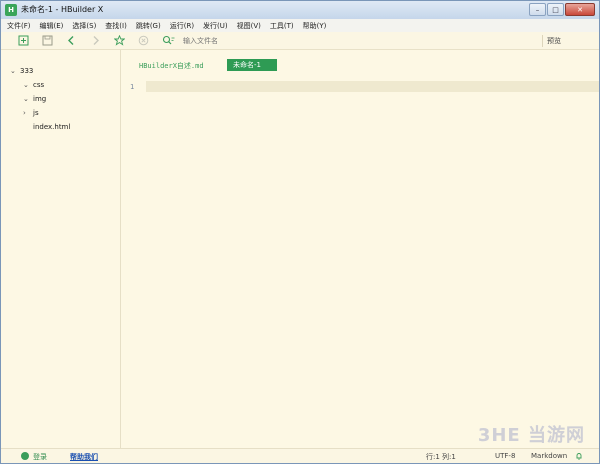 The image size is (600, 464). I want to click on status-bar: 登录 帮助我们 行:1 列:1 UTF-8 Markdown, so click(300, 455).